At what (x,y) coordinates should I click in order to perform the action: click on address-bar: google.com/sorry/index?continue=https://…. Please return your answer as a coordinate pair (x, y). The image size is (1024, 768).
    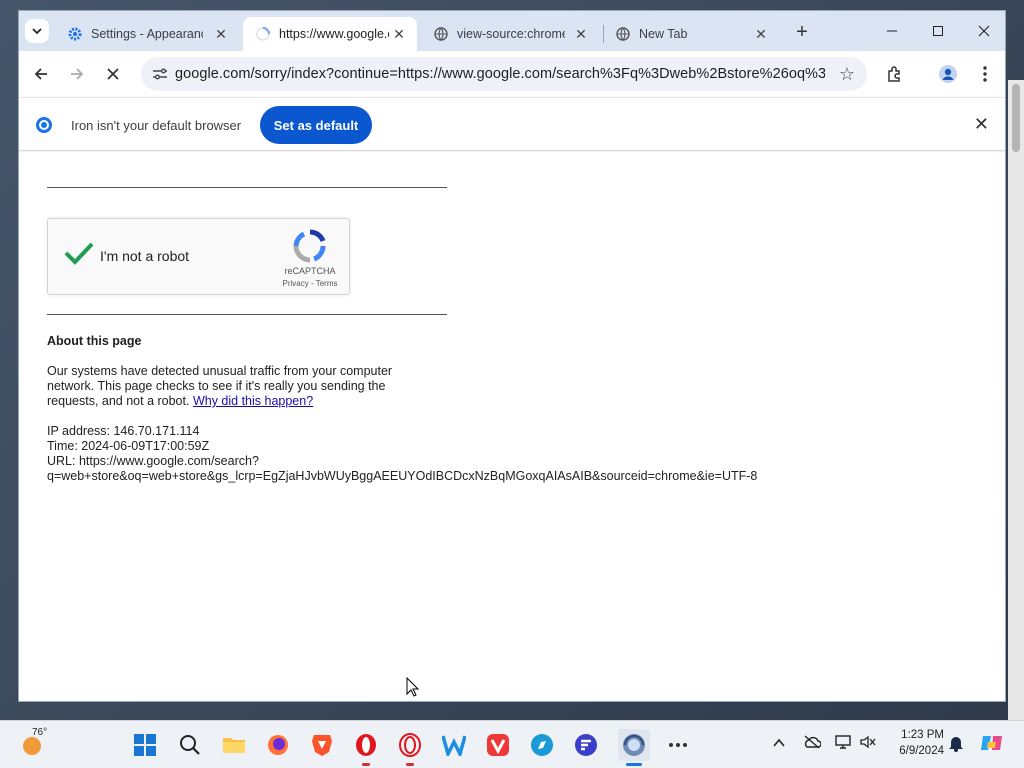
    Looking at the image, I should click on (504, 74).